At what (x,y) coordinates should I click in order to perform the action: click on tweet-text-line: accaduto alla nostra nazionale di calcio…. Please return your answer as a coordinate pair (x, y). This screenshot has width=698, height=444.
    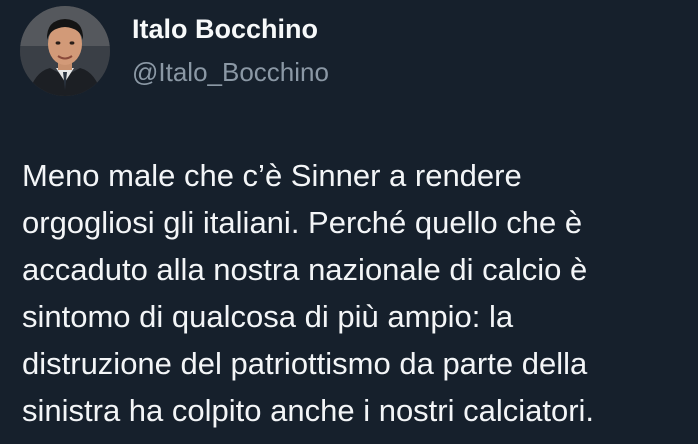
    Looking at the image, I should click on (305, 269).